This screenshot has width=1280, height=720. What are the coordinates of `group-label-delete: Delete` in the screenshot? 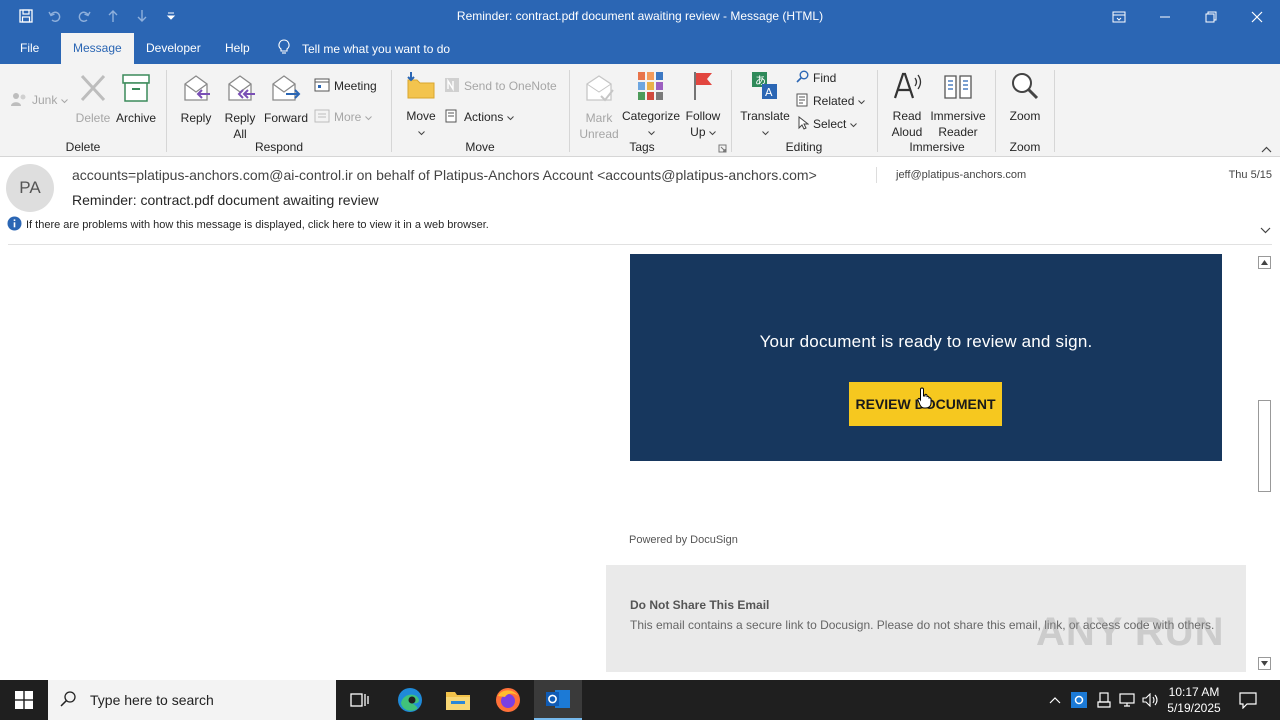 It's located at (83, 147).